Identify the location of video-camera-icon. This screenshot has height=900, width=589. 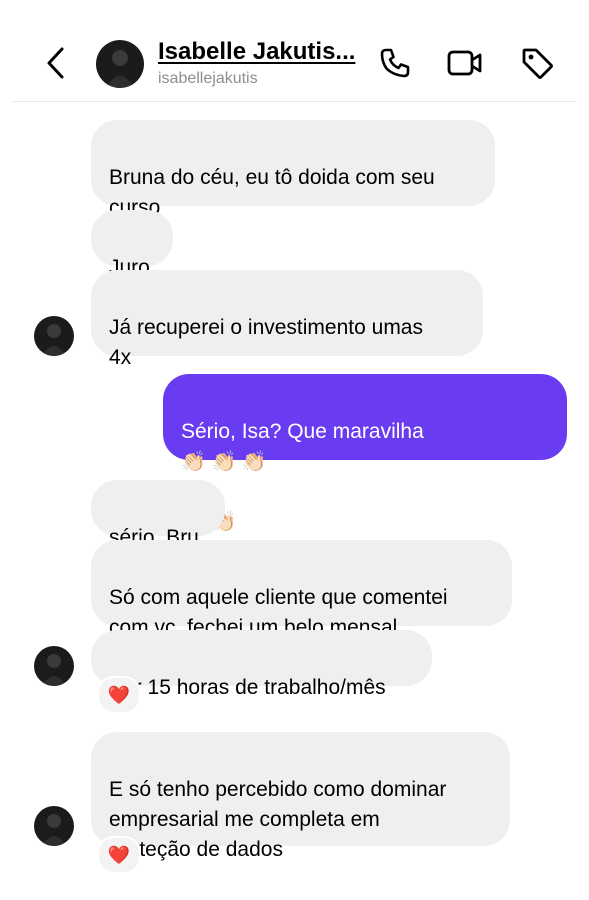
(464, 63).